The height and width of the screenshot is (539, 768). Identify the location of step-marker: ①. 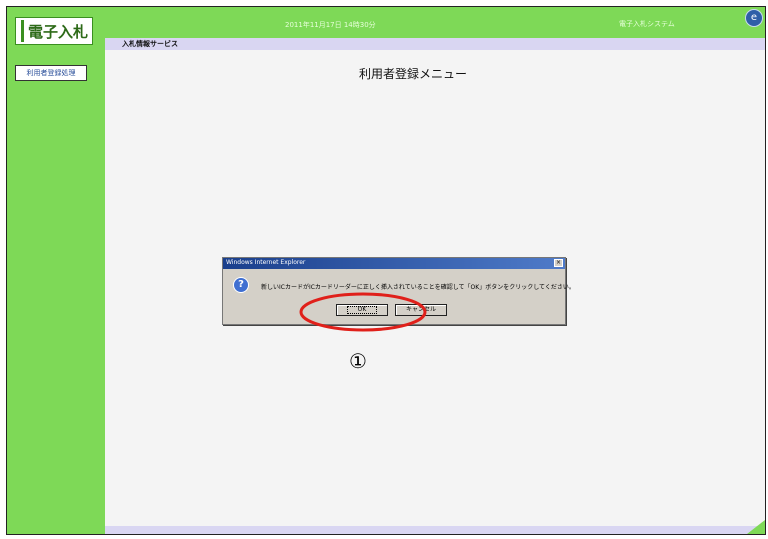
(358, 361).